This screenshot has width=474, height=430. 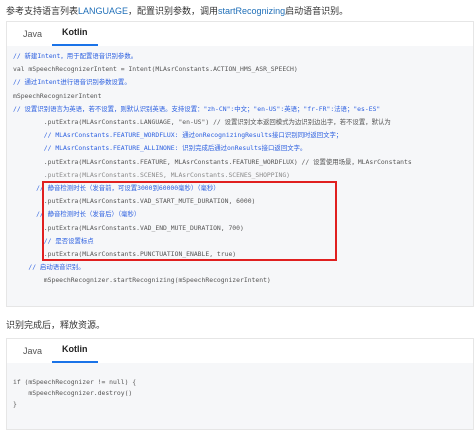 I want to click on intro-text-mid: ，配置识别参数，调用, so click(x=173, y=11).